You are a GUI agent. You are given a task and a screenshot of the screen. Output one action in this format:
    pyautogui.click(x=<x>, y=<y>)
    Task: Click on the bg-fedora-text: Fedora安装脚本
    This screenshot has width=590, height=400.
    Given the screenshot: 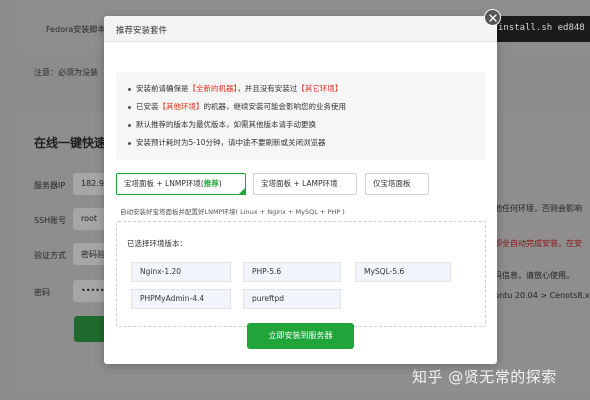 What is the action you would take?
    pyautogui.click(x=76, y=29)
    